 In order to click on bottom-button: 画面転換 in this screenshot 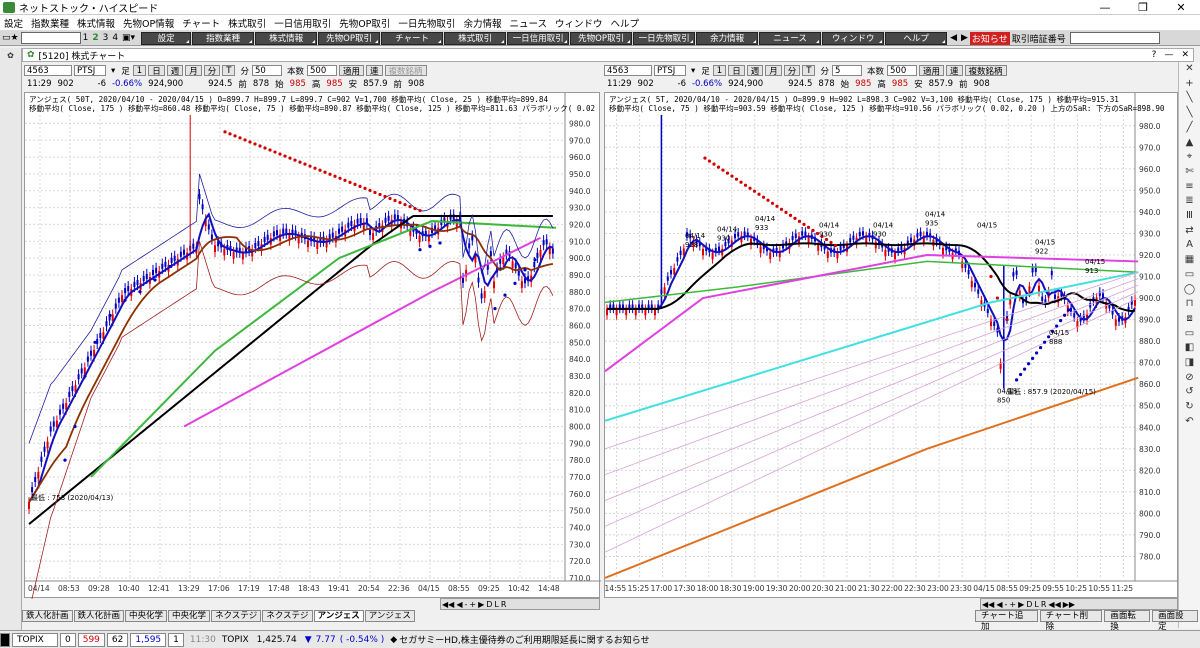, I will do `click(1127, 621)`.